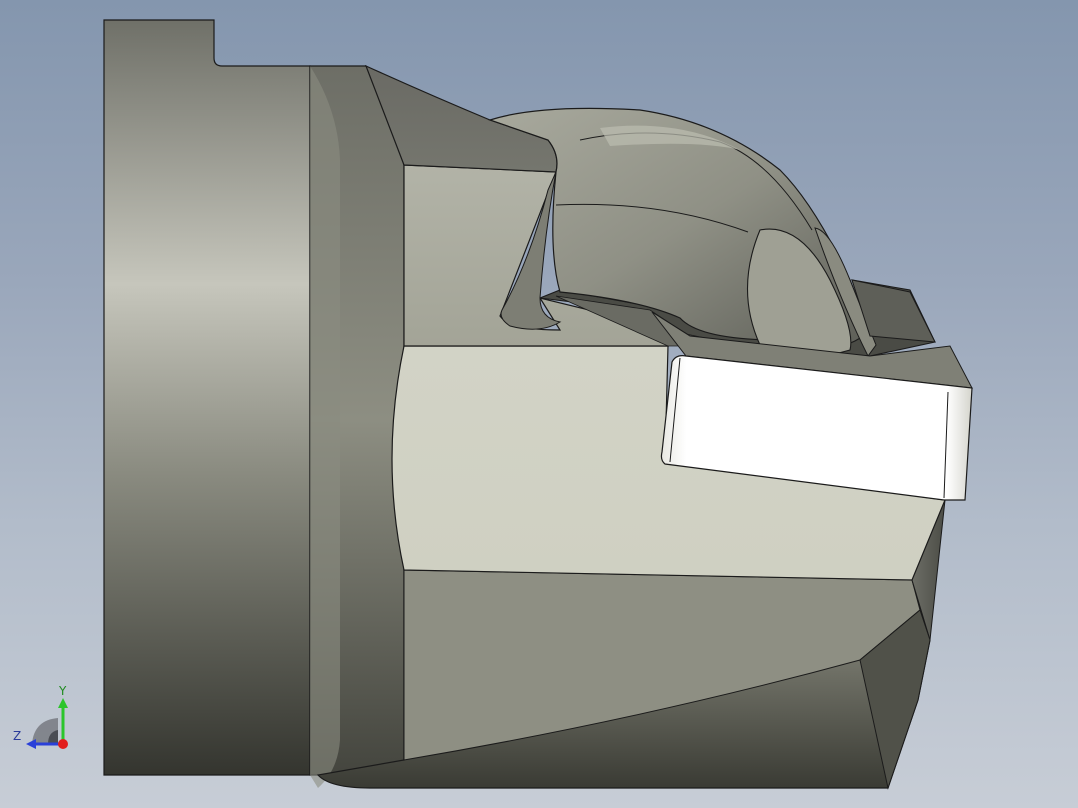  What do you see at coordinates (47, 723) in the screenshot?
I see `triad-graphic` at bounding box center [47, 723].